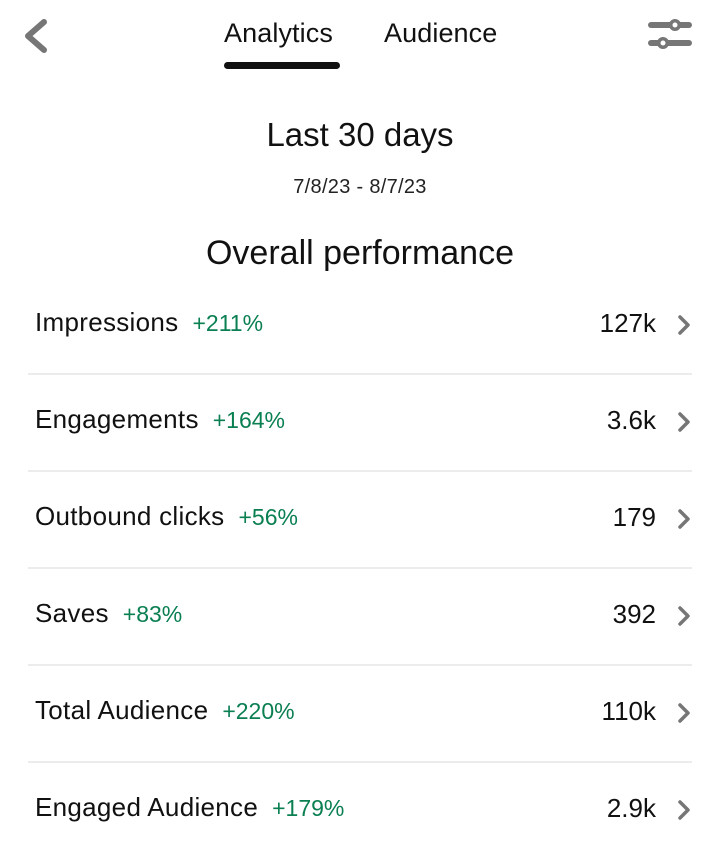 Image resolution: width=720 pixels, height=858 pixels. I want to click on metric-value: 3.6k, so click(631, 420).